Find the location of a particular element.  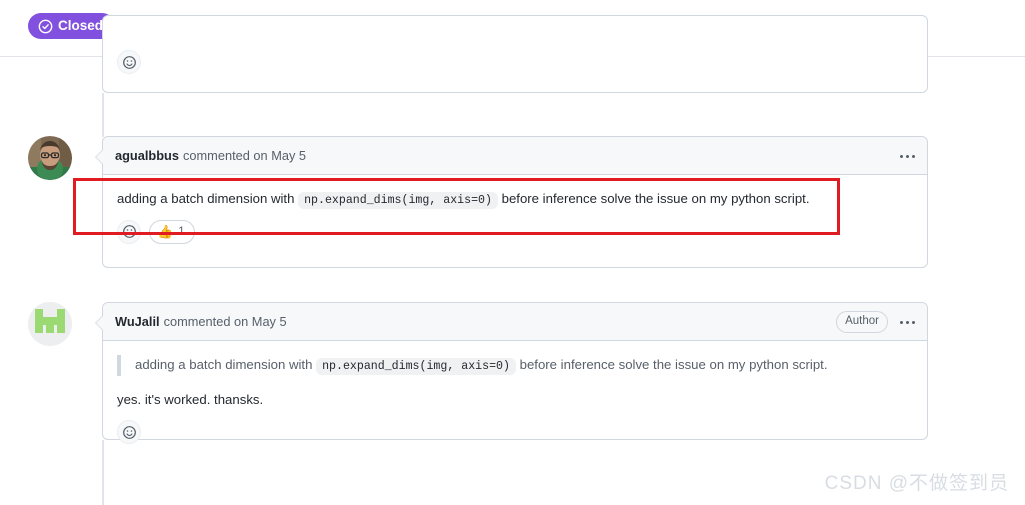

comment-header: agualbbus commented on May 5 is located at coordinates (511, 156).